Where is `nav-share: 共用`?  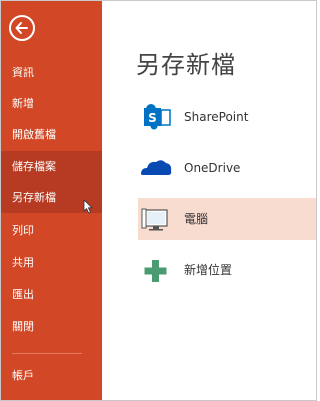 nav-share: 共用 is located at coordinates (51, 262).